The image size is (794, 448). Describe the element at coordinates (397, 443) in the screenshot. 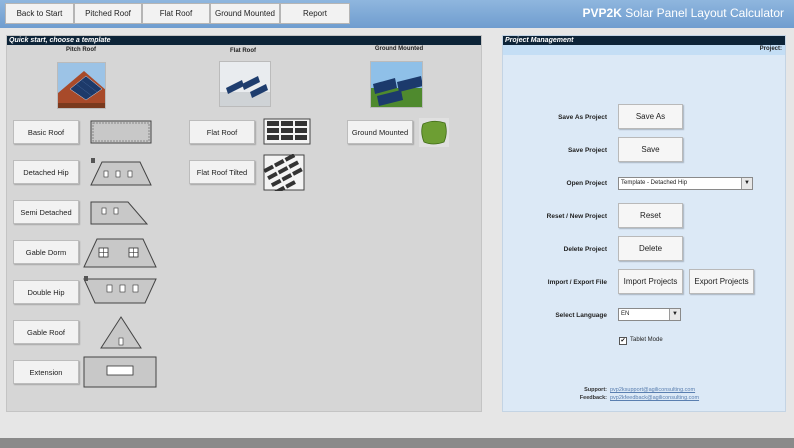

I see `bottom-bar` at that location.